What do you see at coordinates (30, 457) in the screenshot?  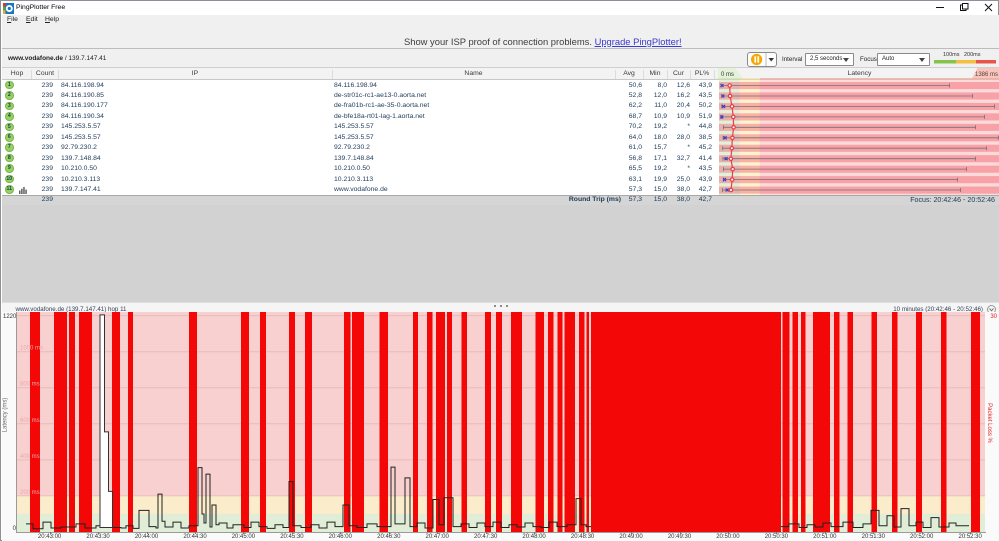 I see `svg-text: 400 ms` at bounding box center [30, 457].